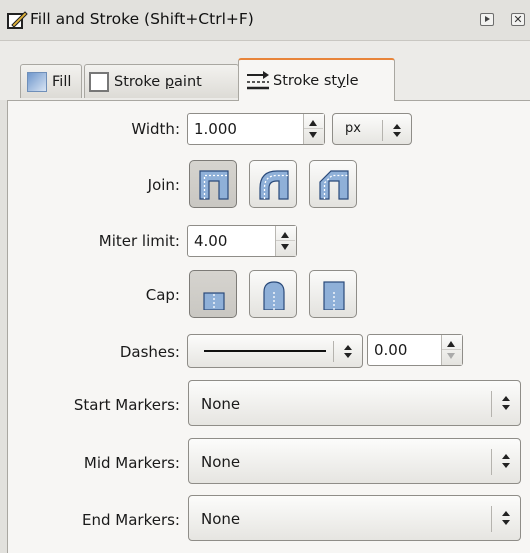 This screenshot has width=530, height=553. Describe the element at coordinates (139, 241) in the screenshot. I see `miter-limit-label: Miter limit:` at that location.